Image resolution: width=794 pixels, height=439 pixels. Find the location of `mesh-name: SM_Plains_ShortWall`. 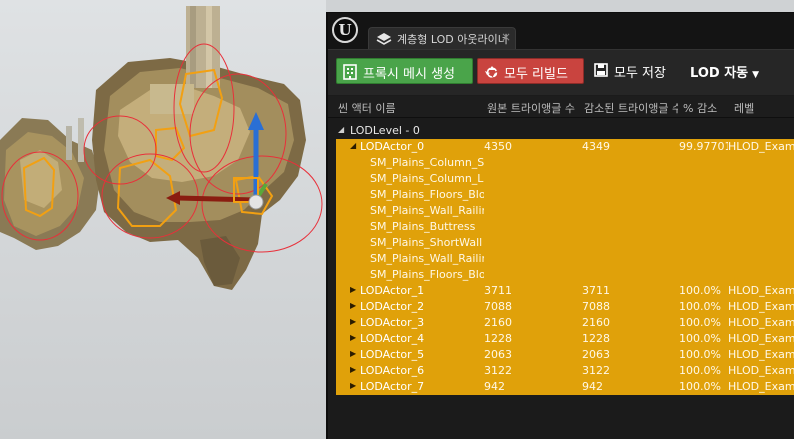

mesh-name: SM_Plains_ShortWall is located at coordinates (426, 242).